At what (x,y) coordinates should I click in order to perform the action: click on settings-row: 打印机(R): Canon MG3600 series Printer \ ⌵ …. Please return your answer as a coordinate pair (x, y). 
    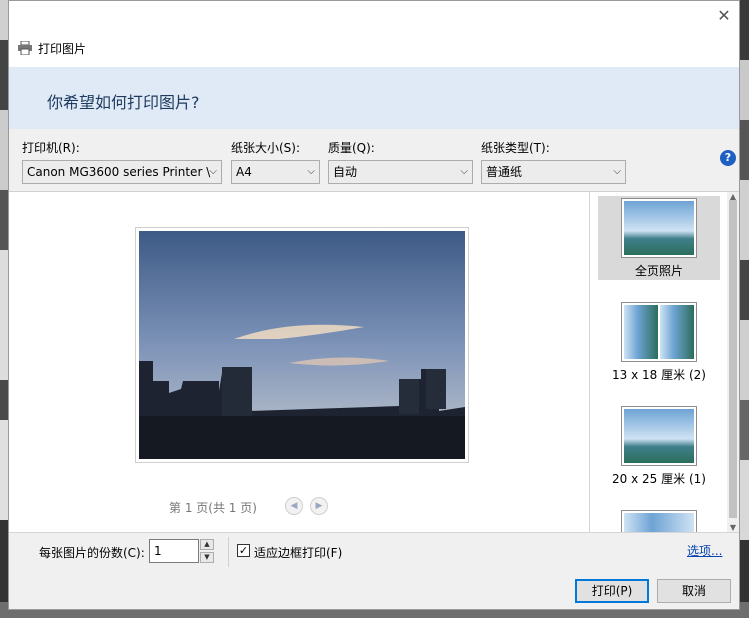
    Looking at the image, I should click on (374, 160).